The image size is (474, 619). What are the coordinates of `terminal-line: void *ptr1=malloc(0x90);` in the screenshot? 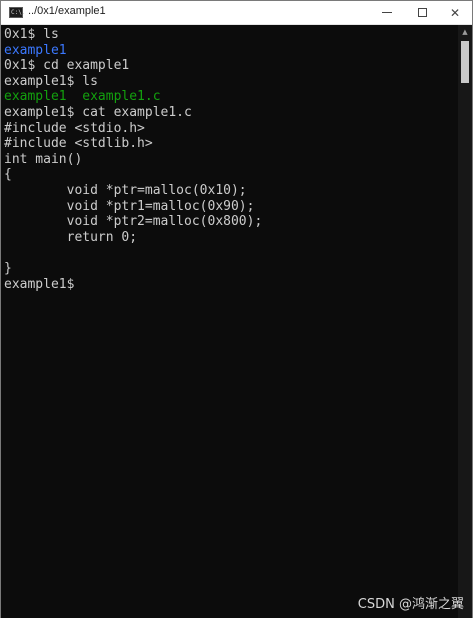 It's located at (129, 206).